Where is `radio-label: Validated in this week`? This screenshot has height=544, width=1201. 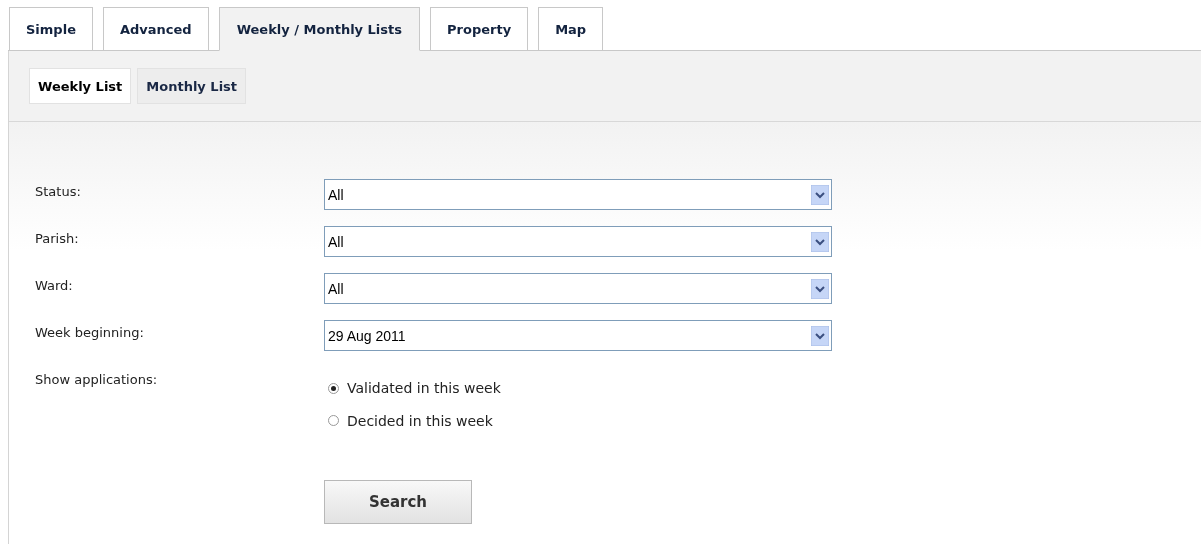
radio-label: Validated in this week is located at coordinates (424, 388).